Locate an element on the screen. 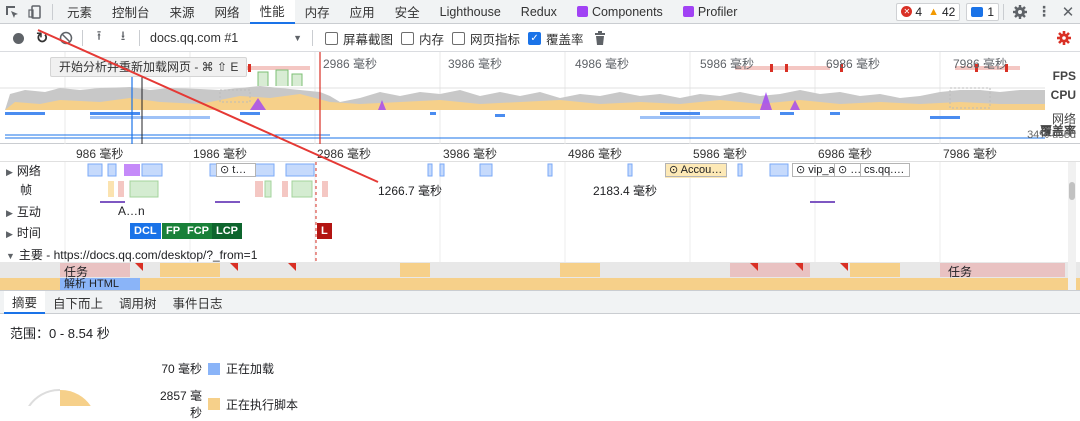 This screenshot has height=421, width=1080. performance-toolbar: ↻ ⭱ ⭳ docs.qq.com #1 ▼ 屏幕截图 内存 网页指标 ✓ 覆盖率 is located at coordinates (540, 38).